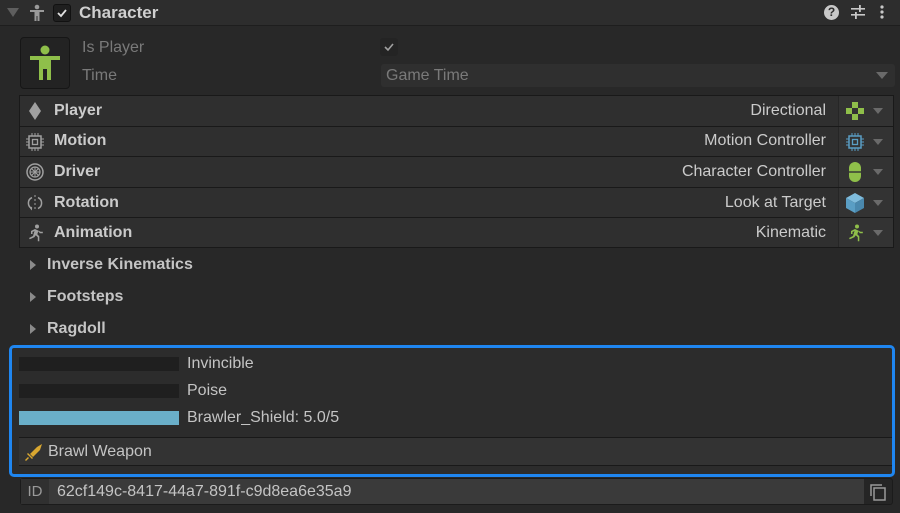  I want to click on cube-icon, so click(855, 202).